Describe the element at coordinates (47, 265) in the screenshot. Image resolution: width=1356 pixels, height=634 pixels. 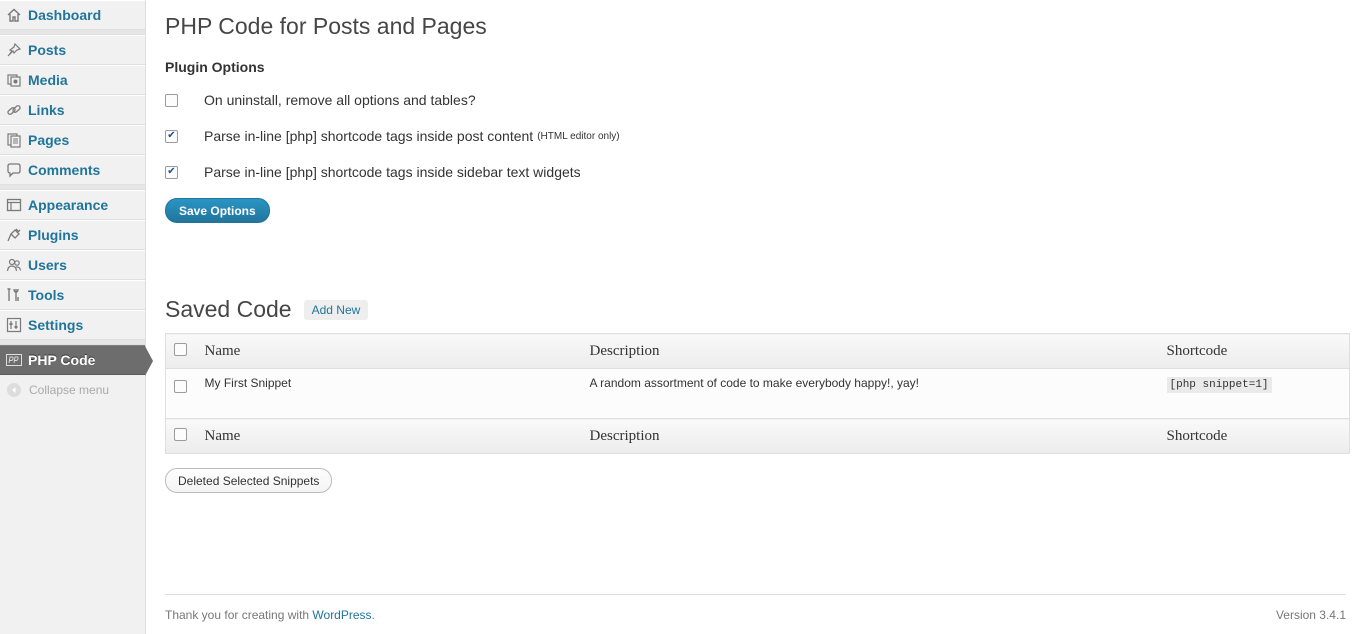
I see `sidebar-item-label: Users` at that location.